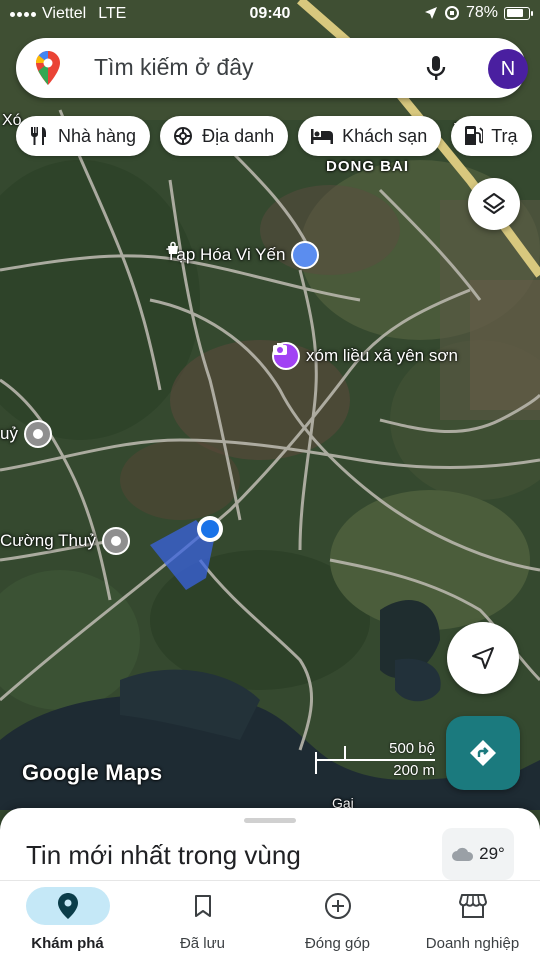 This screenshot has width=540, height=960. I want to click on chip-gas: Trạ, so click(491, 136).